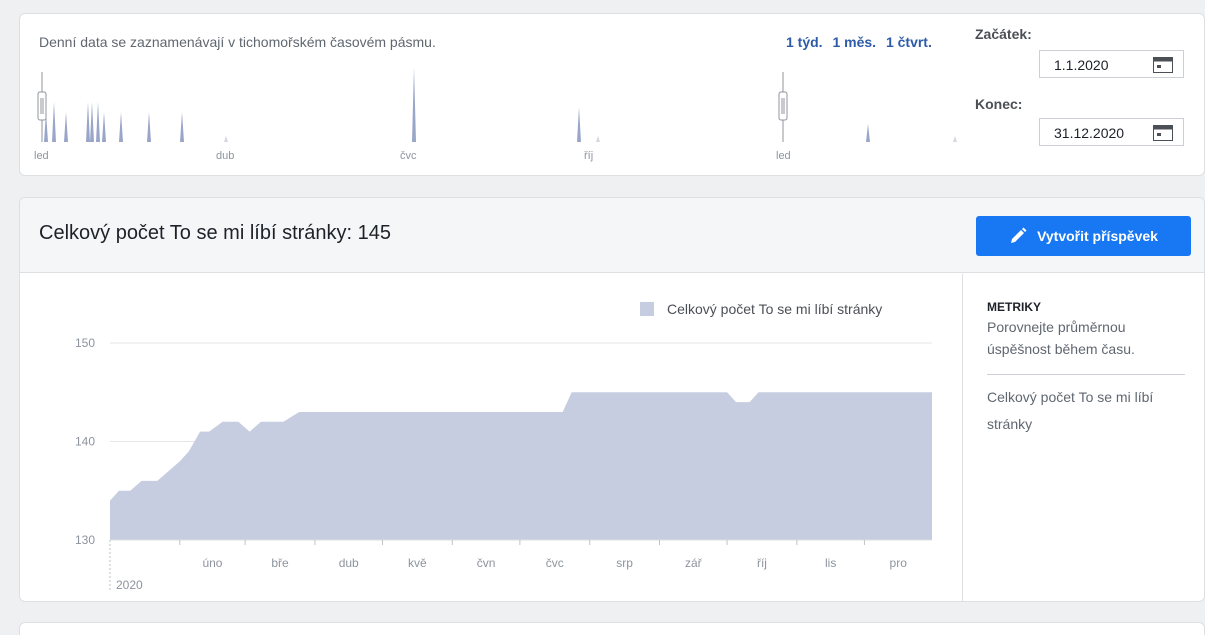  I want to click on next-card, so click(612, 628).